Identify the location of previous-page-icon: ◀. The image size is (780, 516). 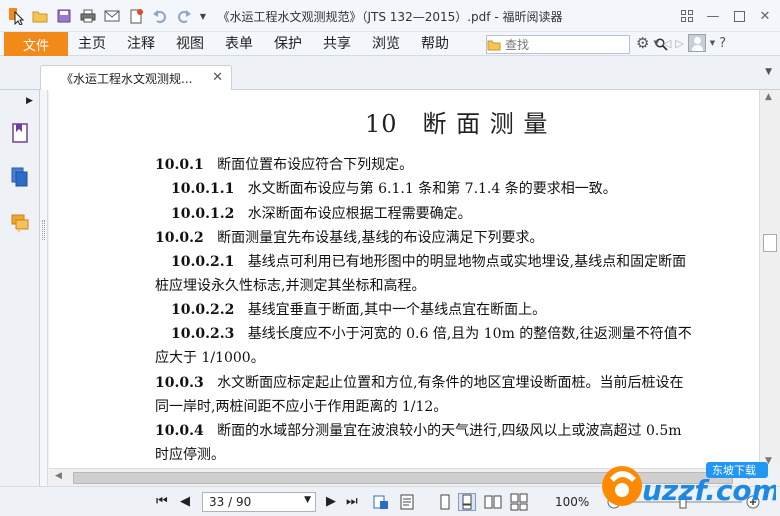
(185, 501).